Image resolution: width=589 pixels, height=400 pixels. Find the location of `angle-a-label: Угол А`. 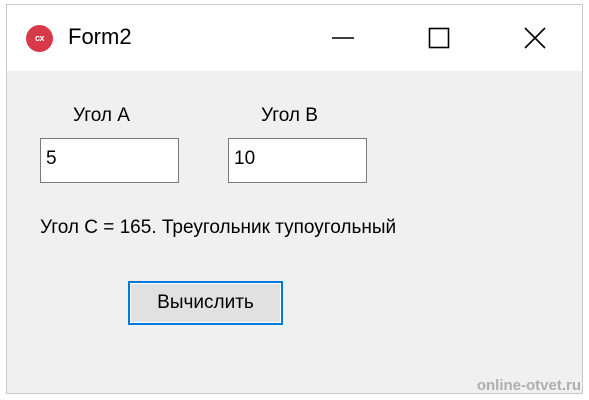

angle-a-label: Угол А is located at coordinates (101, 115).